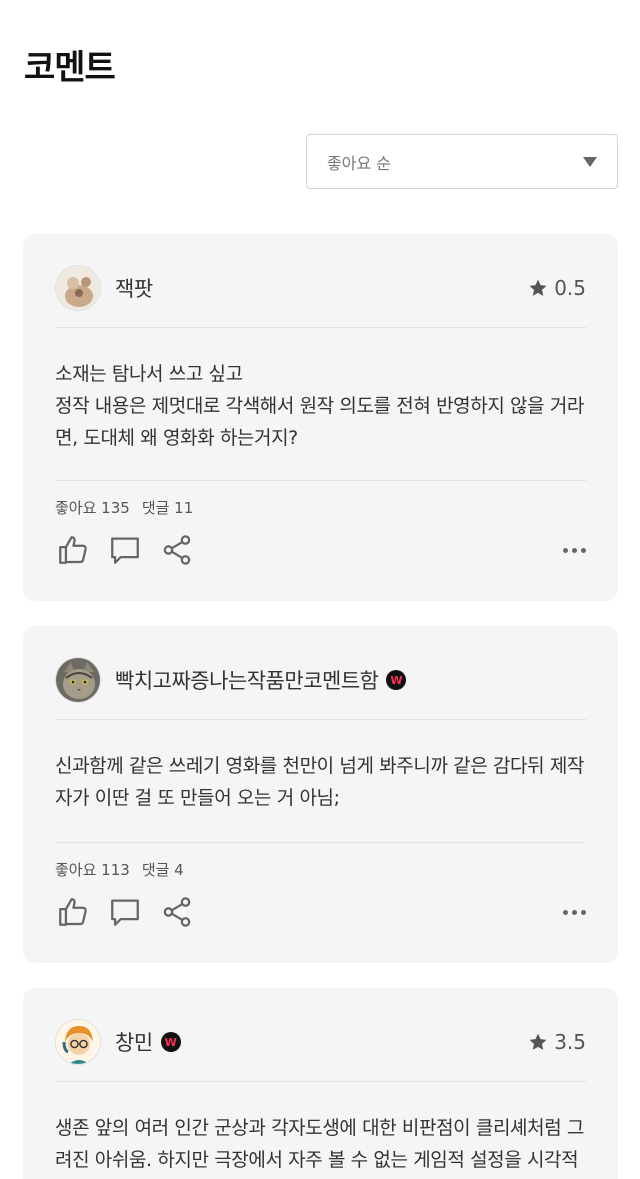  Describe the element at coordinates (320, 288) in the screenshot. I see `comment-header: 잭팟 0.5` at that location.